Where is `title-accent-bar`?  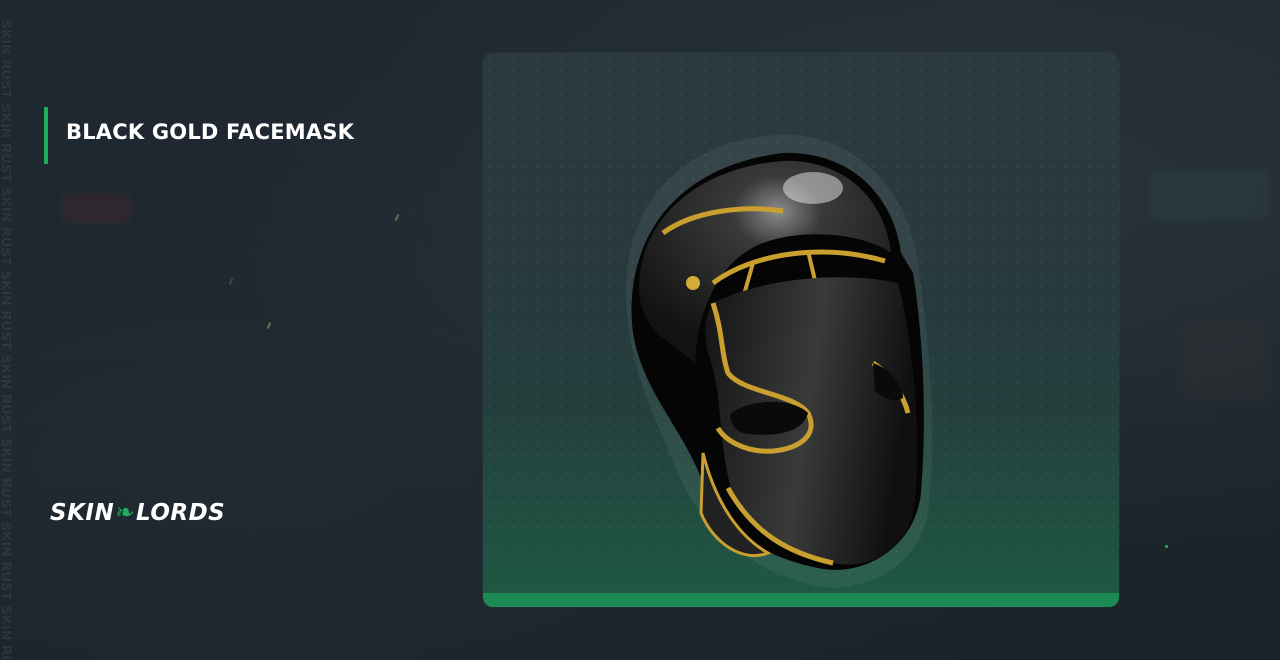
title-accent-bar is located at coordinates (46, 135).